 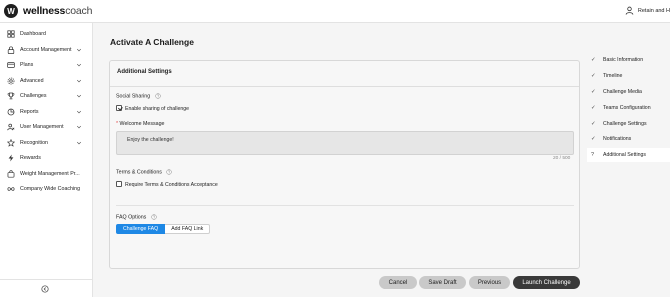 I want to click on star-icon, so click(x=11, y=142).